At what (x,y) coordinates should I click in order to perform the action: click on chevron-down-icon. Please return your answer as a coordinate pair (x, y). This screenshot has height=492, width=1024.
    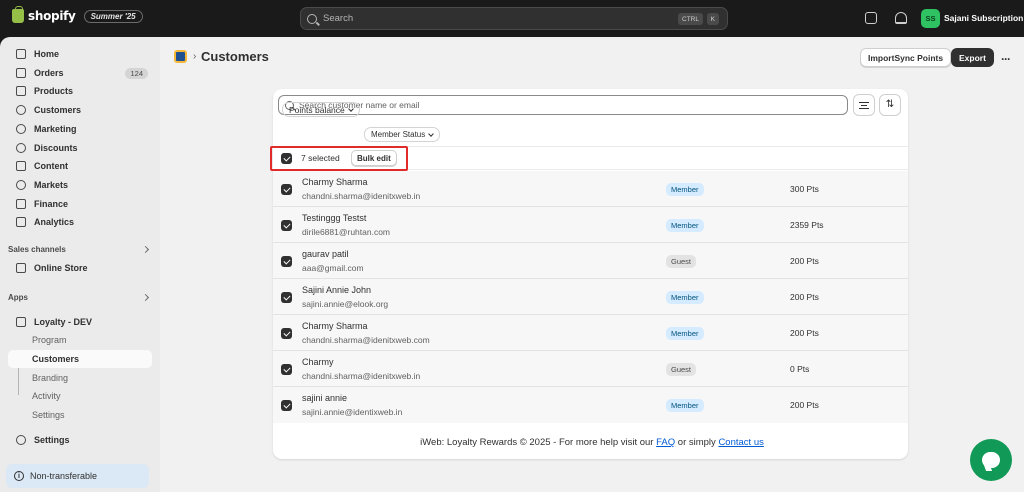
    Looking at the image, I should click on (431, 133).